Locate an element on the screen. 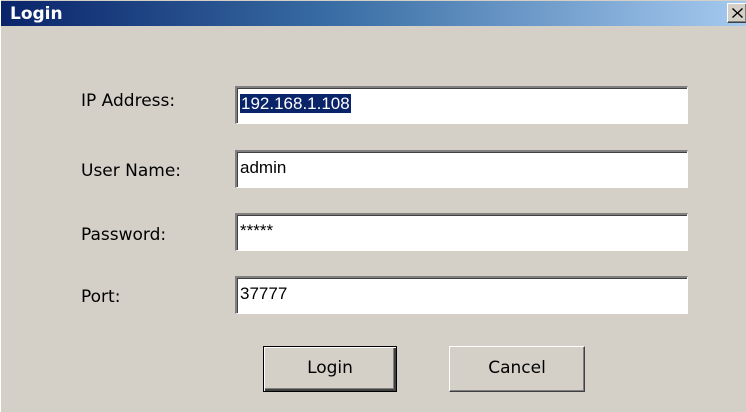 The height and width of the screenshot is (412, 746). close-button is located at coordinates (736, 13).